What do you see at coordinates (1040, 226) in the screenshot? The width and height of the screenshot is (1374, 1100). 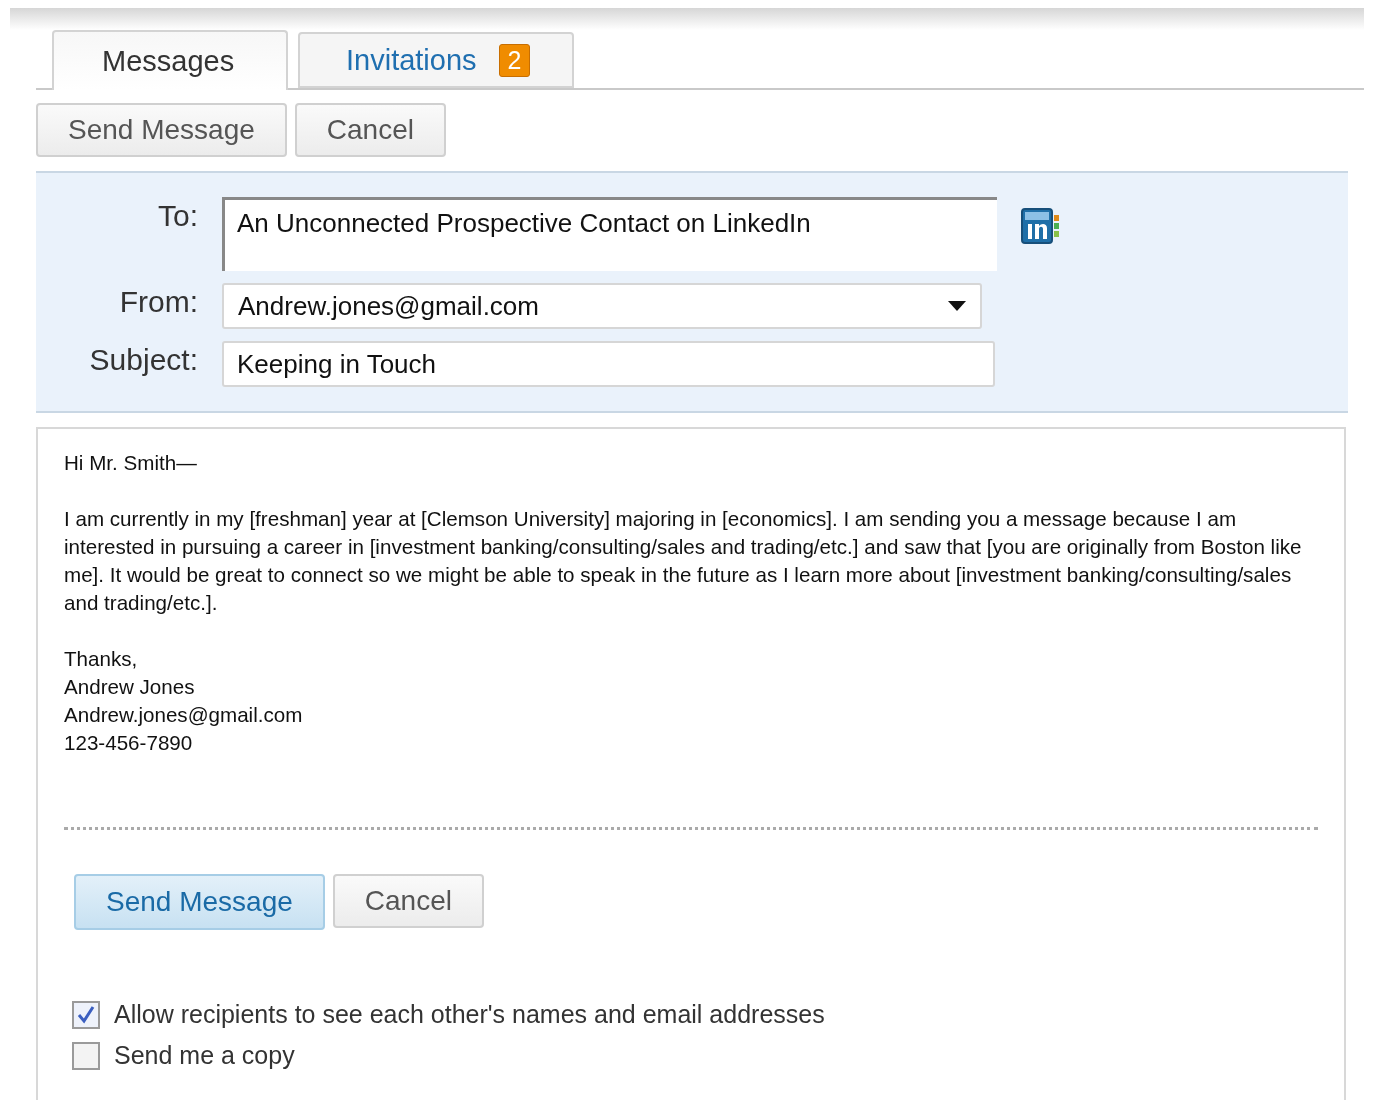 I see `contacts-book-icon` at bounding box center [1040, 226].